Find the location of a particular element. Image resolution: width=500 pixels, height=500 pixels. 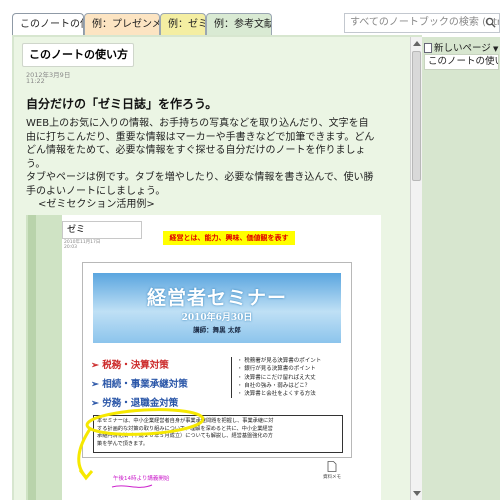

tab-seminar: 例：ゼミ is located at coordinates (183, 24).